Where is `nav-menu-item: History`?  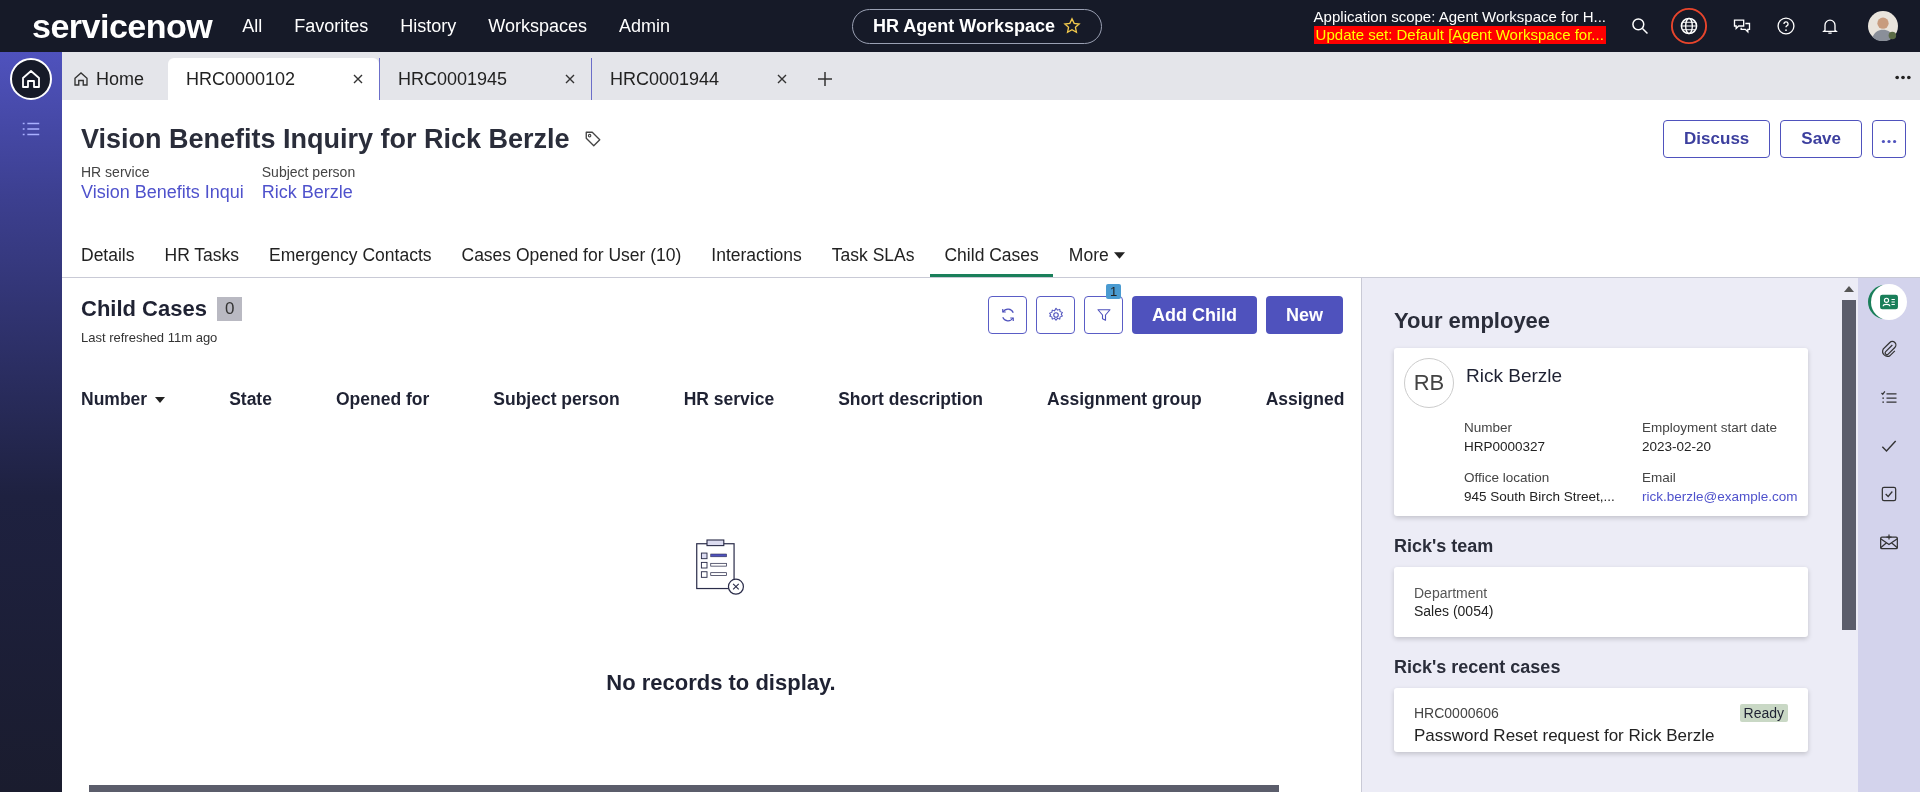
nav-menu-item: History is located at coordinates (428, 26).